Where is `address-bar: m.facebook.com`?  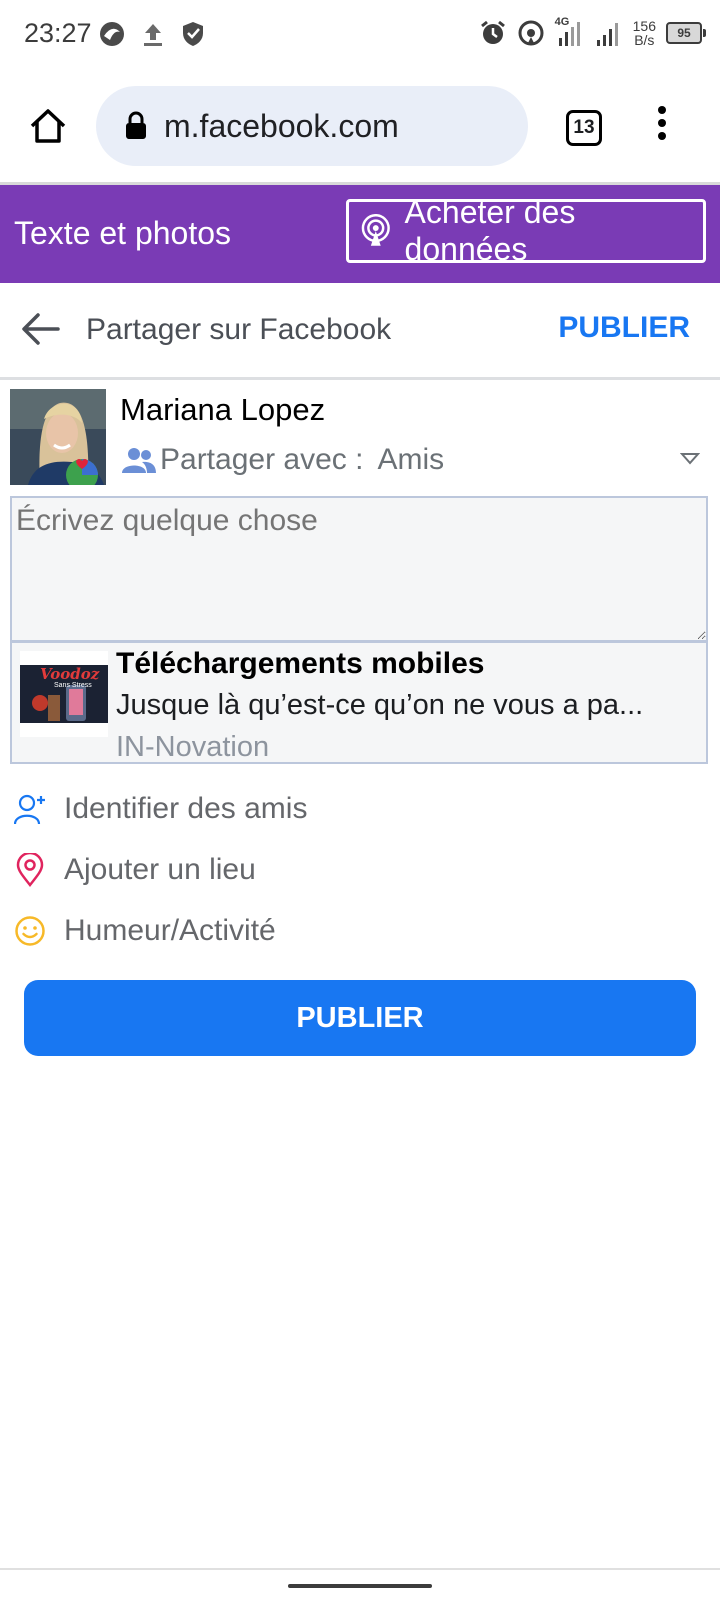 address-bar: m.facebook.com is located at coordinates (312, 126).